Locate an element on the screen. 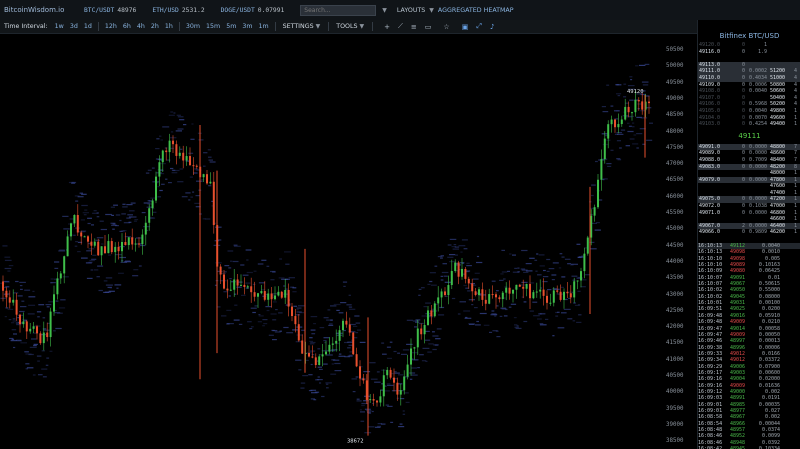 The height and width of the screenshot is (449, 800). interval-5m: 5m is located at coordinates (231, 26).